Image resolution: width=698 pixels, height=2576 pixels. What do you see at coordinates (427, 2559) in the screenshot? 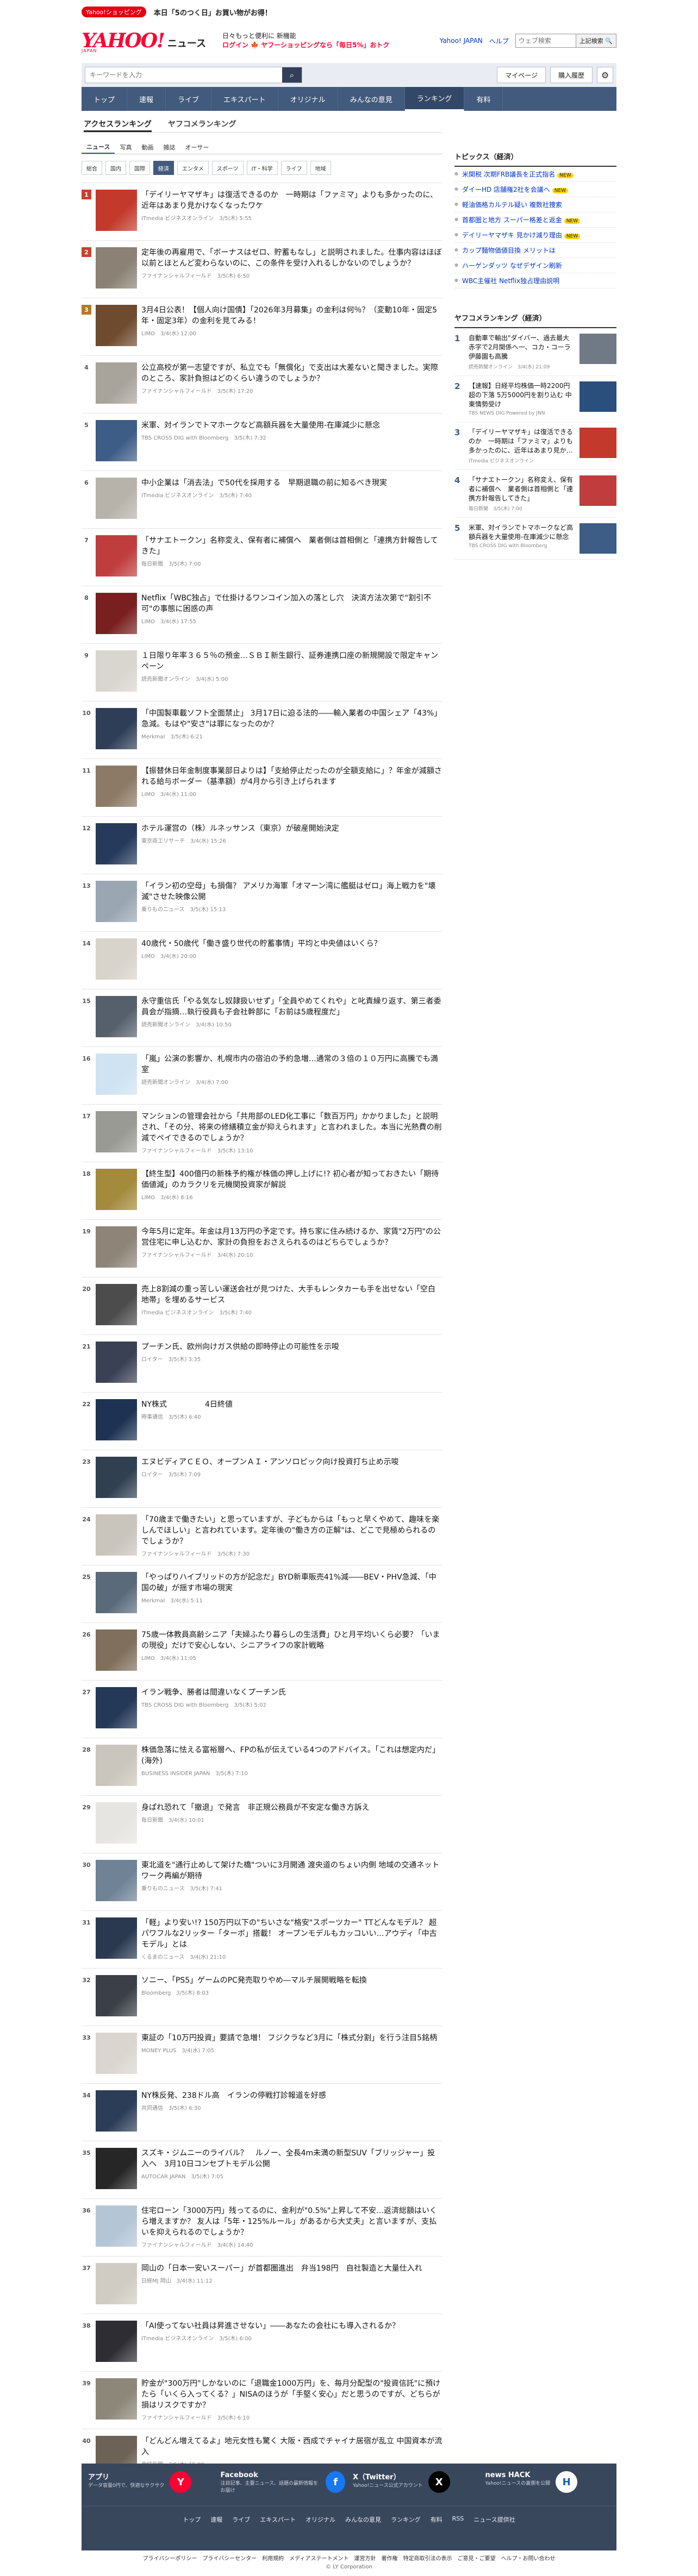
I see `legal-link: 特定商取引法の表示` at bounding box center [427, 2559].